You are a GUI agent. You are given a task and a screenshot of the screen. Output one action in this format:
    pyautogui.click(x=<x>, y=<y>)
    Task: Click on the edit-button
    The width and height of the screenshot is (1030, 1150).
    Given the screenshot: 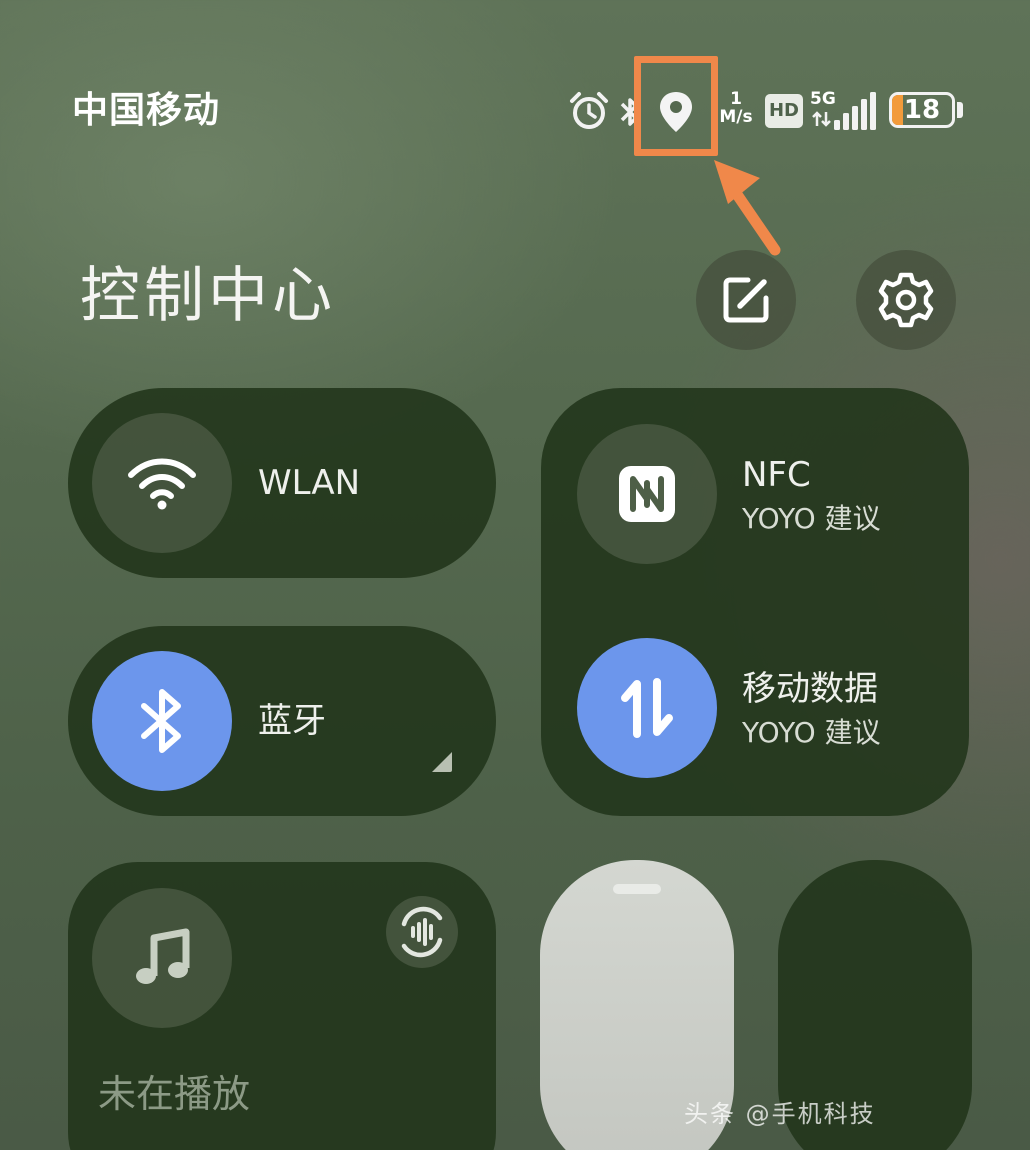 What is the action you would take?
    pyautogui.click(x=746, y=300)
    